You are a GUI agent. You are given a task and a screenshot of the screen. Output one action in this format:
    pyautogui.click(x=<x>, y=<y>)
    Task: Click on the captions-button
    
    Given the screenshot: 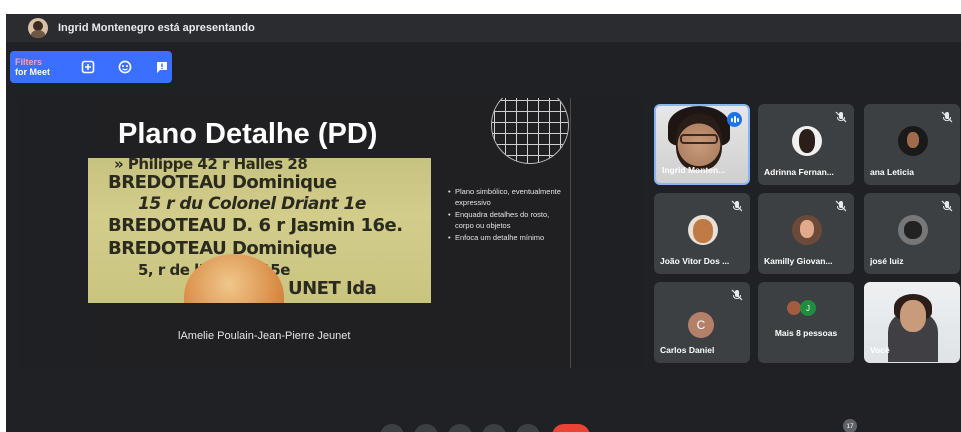 What is the action you would take?
    pyautogui.click(x=460, y=428)
    